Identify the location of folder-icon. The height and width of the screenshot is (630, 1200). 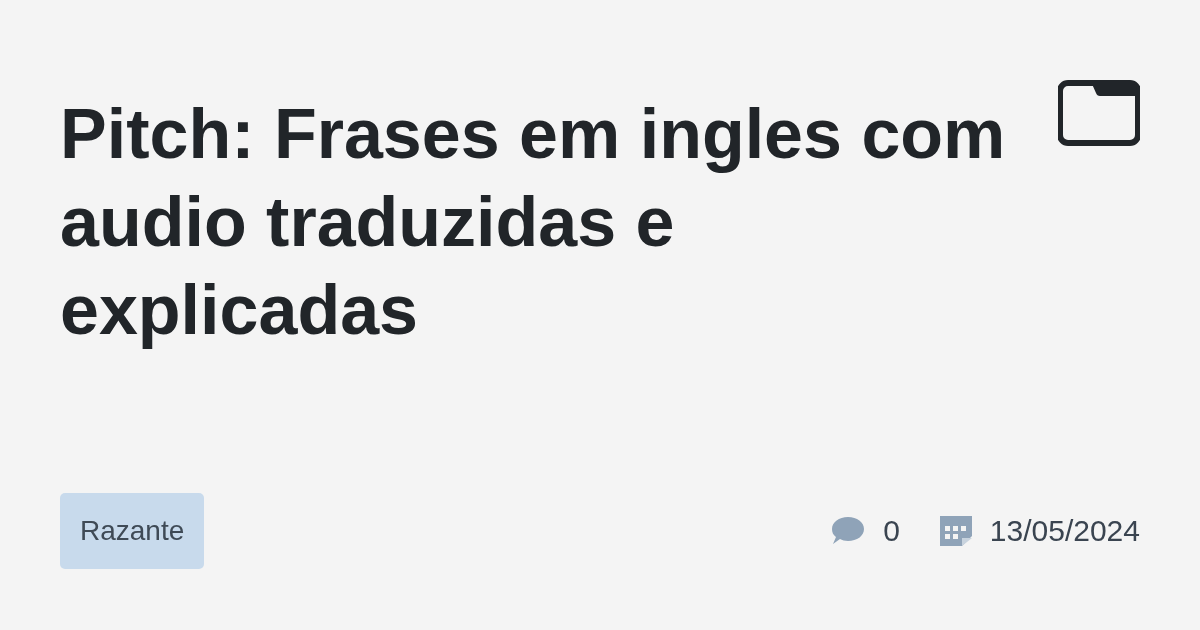
(1099, 113).